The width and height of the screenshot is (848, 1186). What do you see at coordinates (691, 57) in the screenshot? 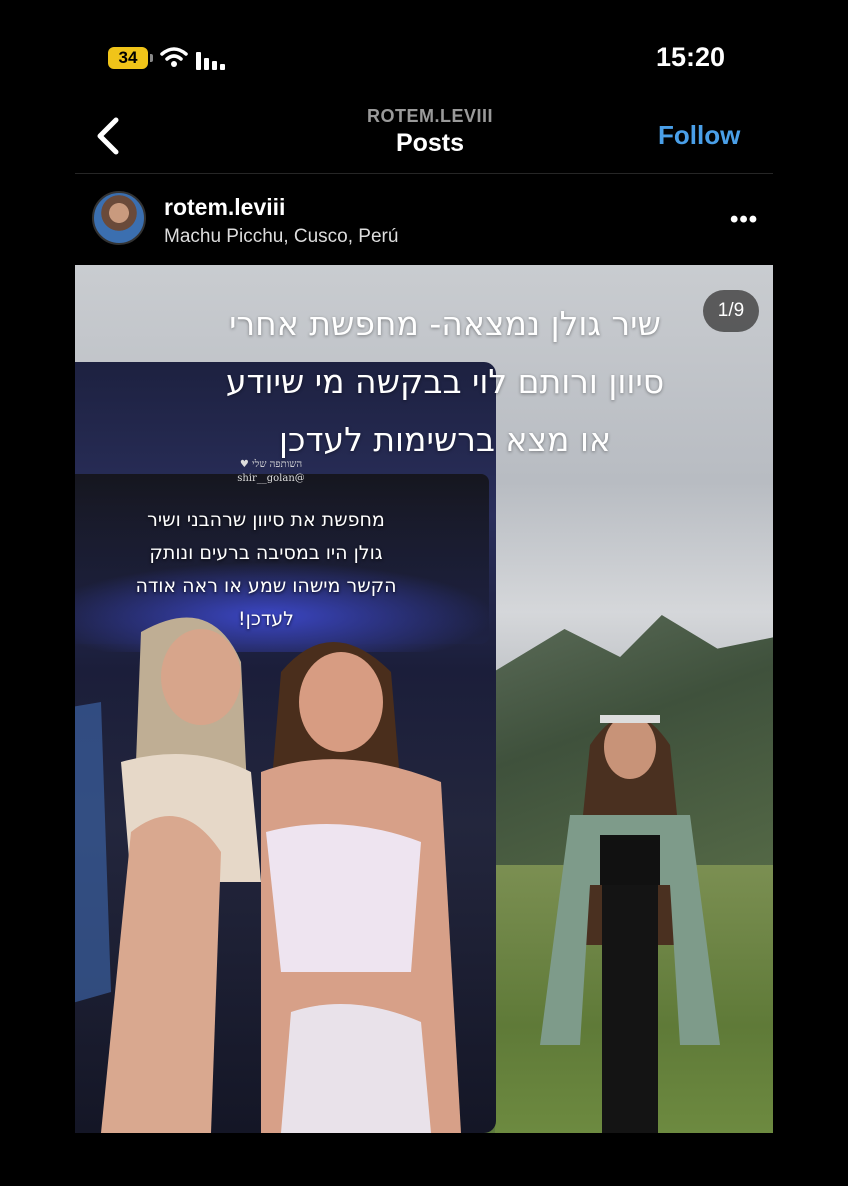
I see `clock: 15:20` at bounding box center [691, 57].